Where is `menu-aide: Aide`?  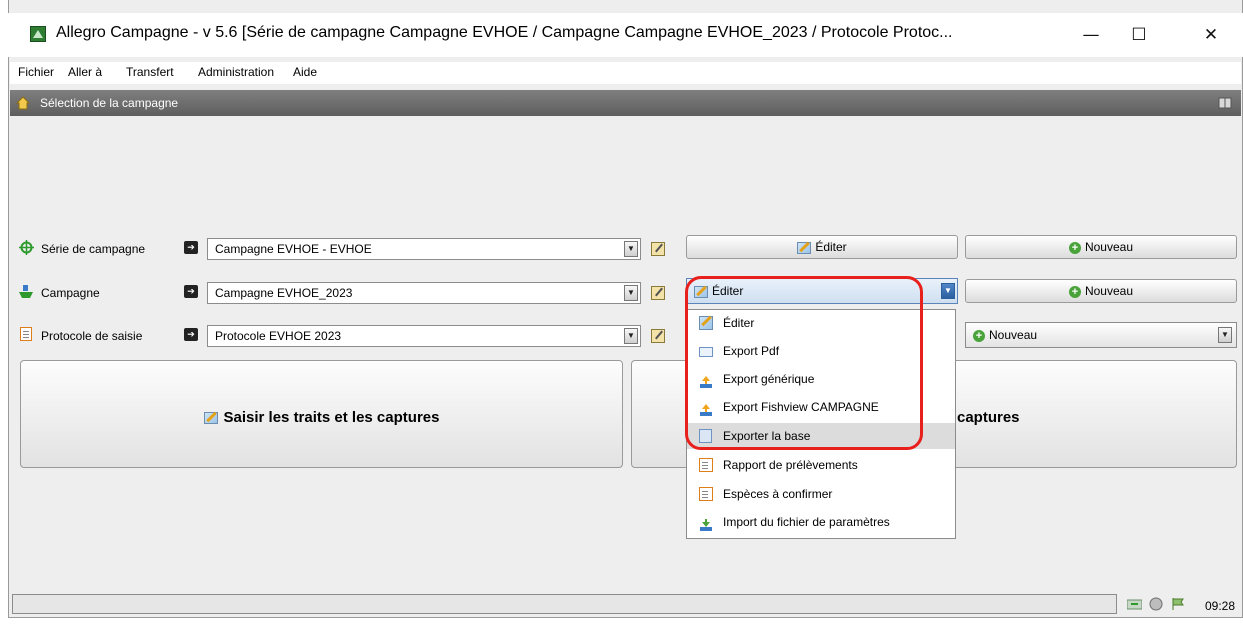 menu-aide: Aide is located at coordinates (305, 72).